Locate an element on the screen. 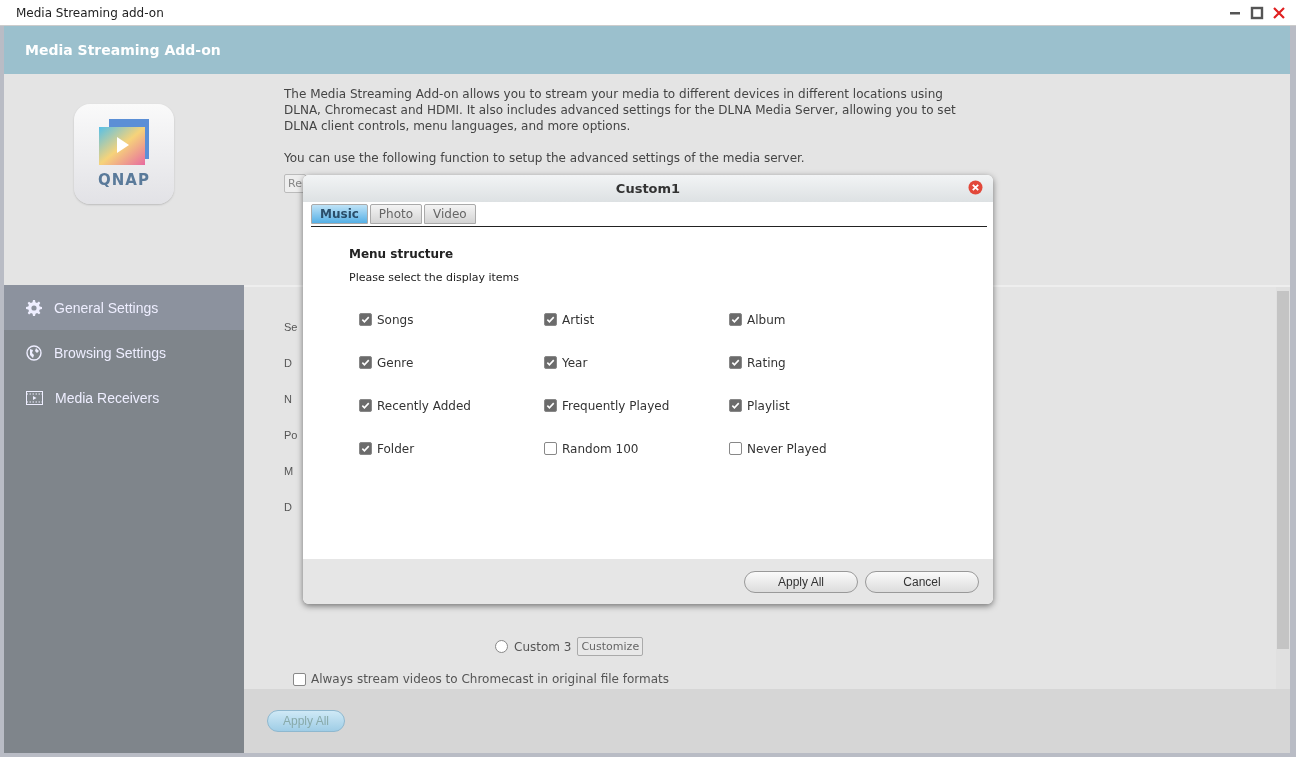  tab: Music is located at coordinates (339, 214).